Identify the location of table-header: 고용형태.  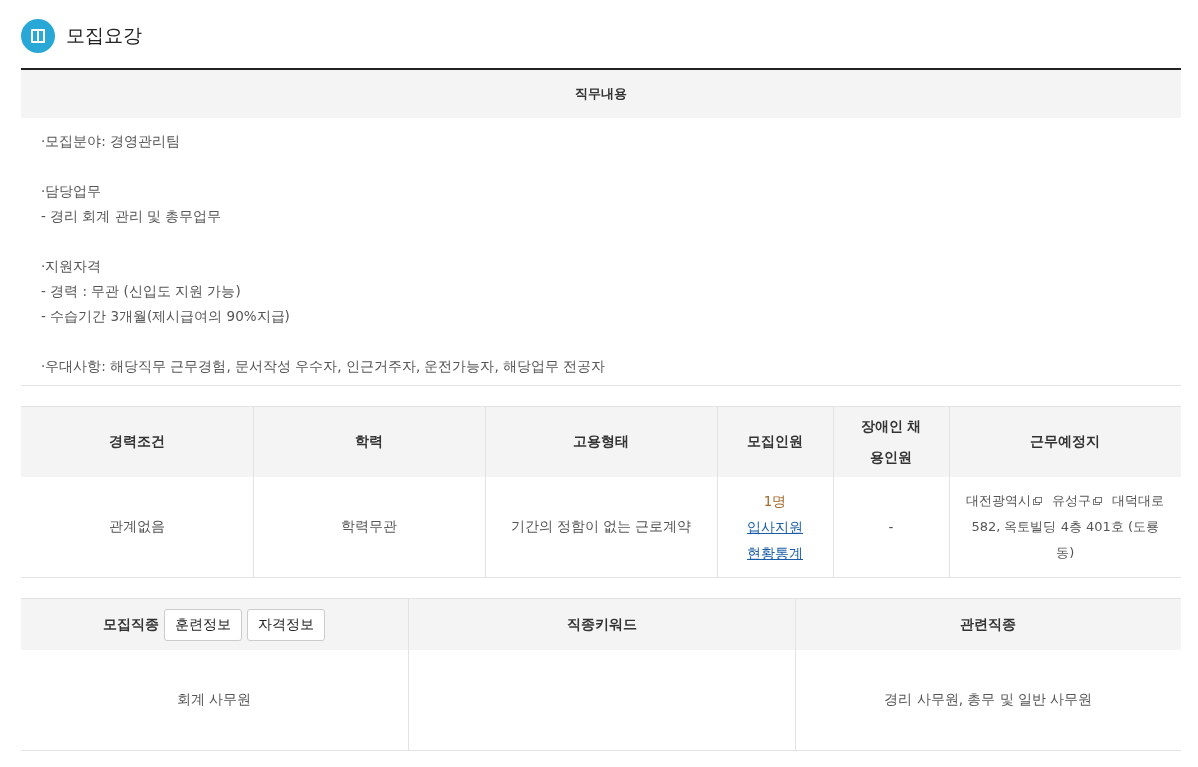
(601, 441).